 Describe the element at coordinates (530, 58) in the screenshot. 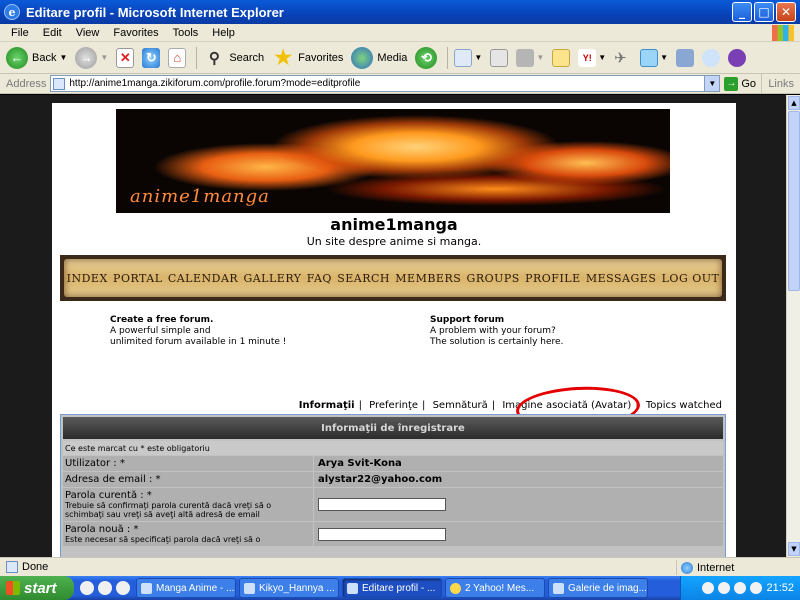

I see `edit-button: ▼` at that location.